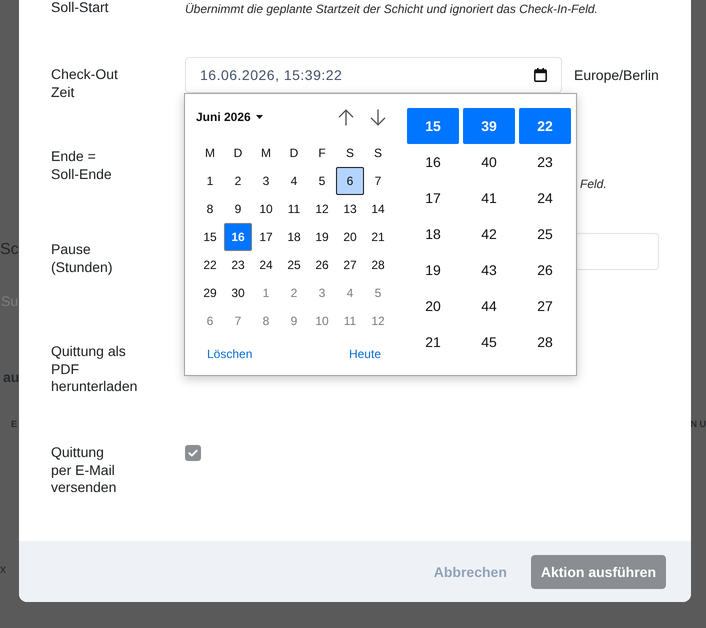 This screenshot has width=706, height=628. I want to click on hint-text: Übernimmt die geplante Startzeit der Schicht und ignoriert das Check-In-Feld., so click(391, 9).